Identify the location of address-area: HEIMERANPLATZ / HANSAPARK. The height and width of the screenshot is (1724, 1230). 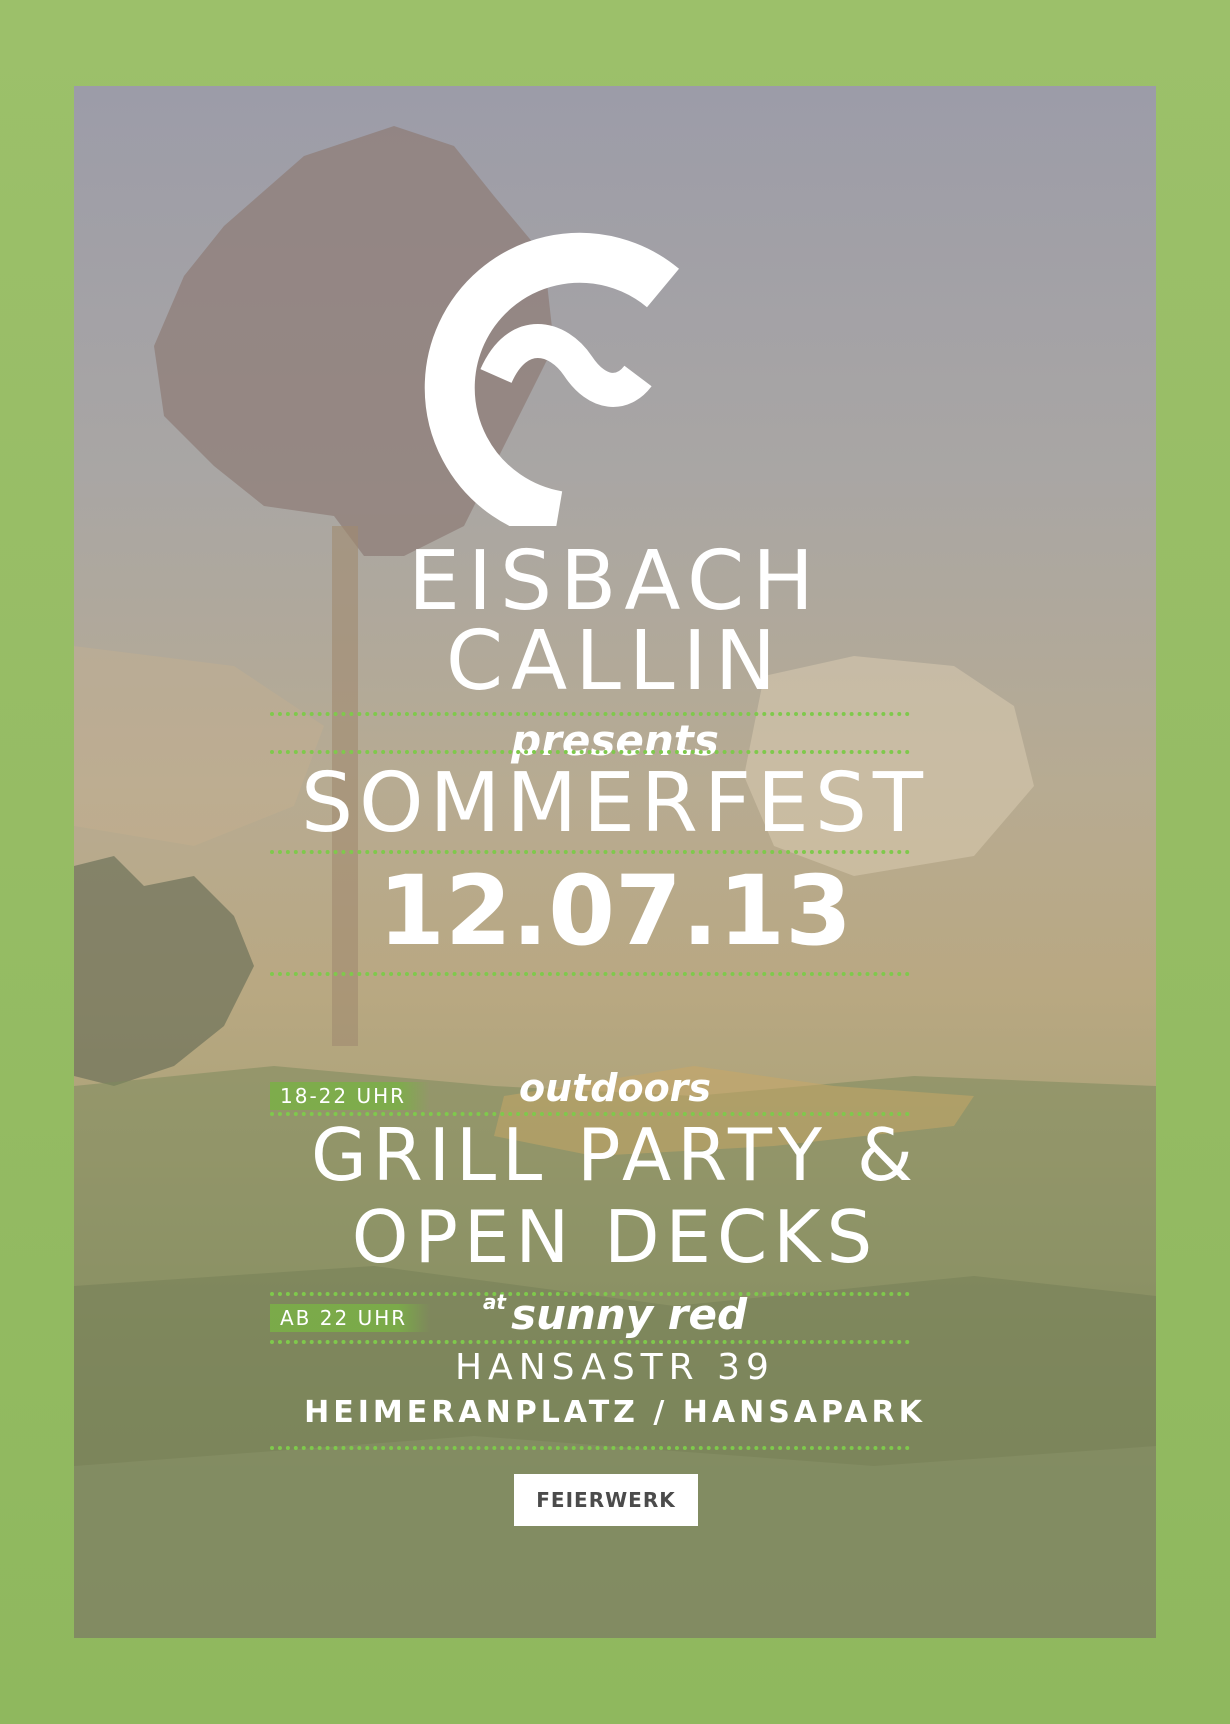
(615, 1412).